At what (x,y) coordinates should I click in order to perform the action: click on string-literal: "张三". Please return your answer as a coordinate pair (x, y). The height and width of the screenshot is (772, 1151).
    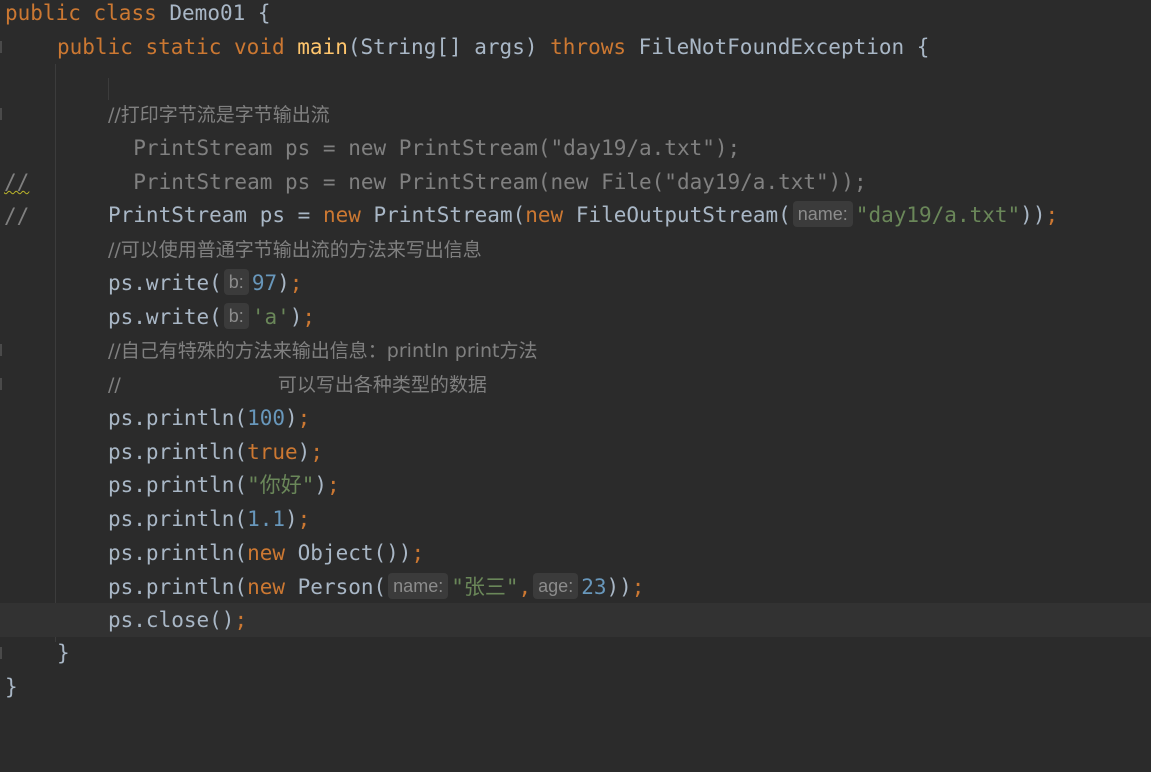
    Looking at the image, I should click on (485, 587).